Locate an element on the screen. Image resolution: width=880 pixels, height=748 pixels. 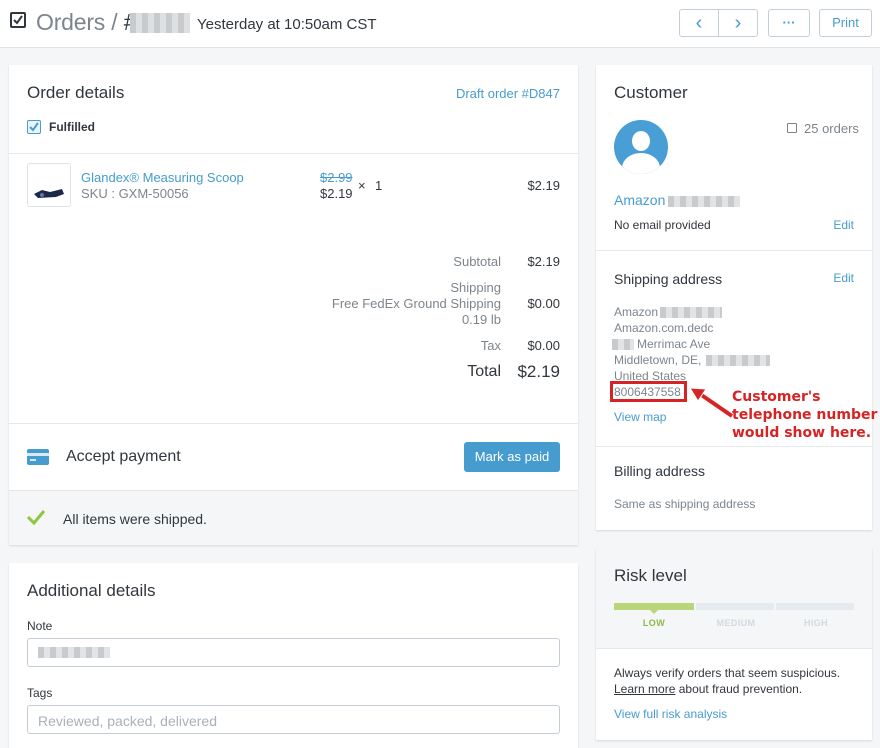
note-label: Note is located at coordinates (40, 626).